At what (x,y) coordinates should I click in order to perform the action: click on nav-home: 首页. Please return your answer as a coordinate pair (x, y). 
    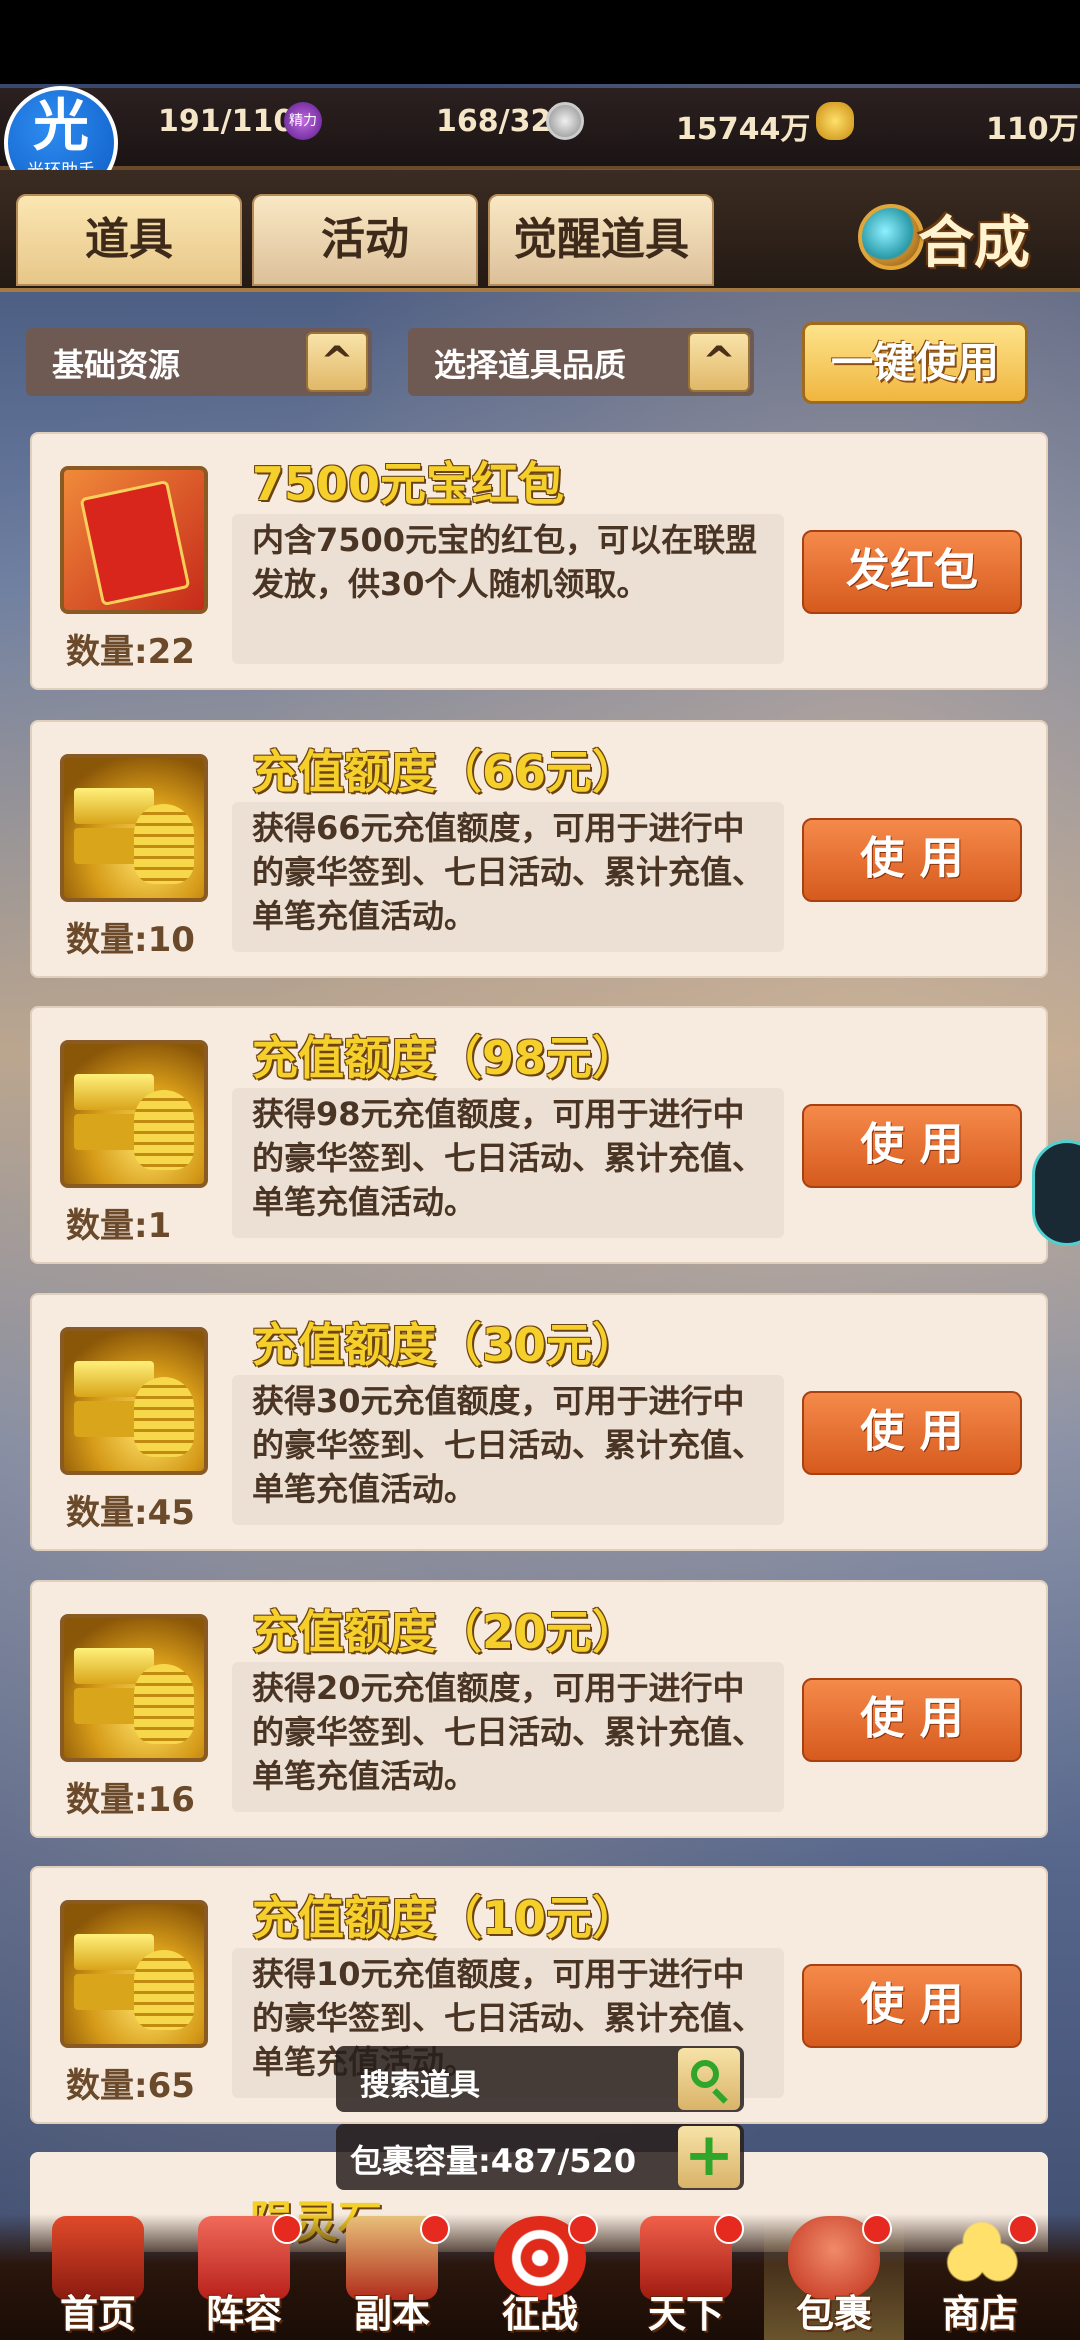
    Looking at the image, I should click on (98, 2277).